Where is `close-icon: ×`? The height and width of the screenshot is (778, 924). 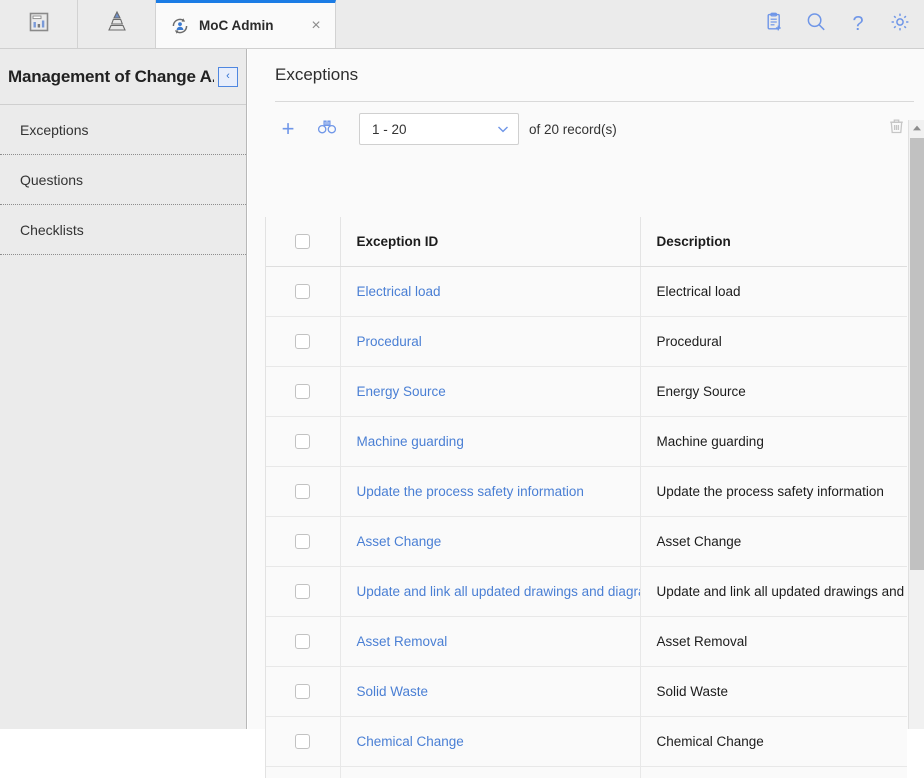
close-icon: × is located at coordinates (316, 26).